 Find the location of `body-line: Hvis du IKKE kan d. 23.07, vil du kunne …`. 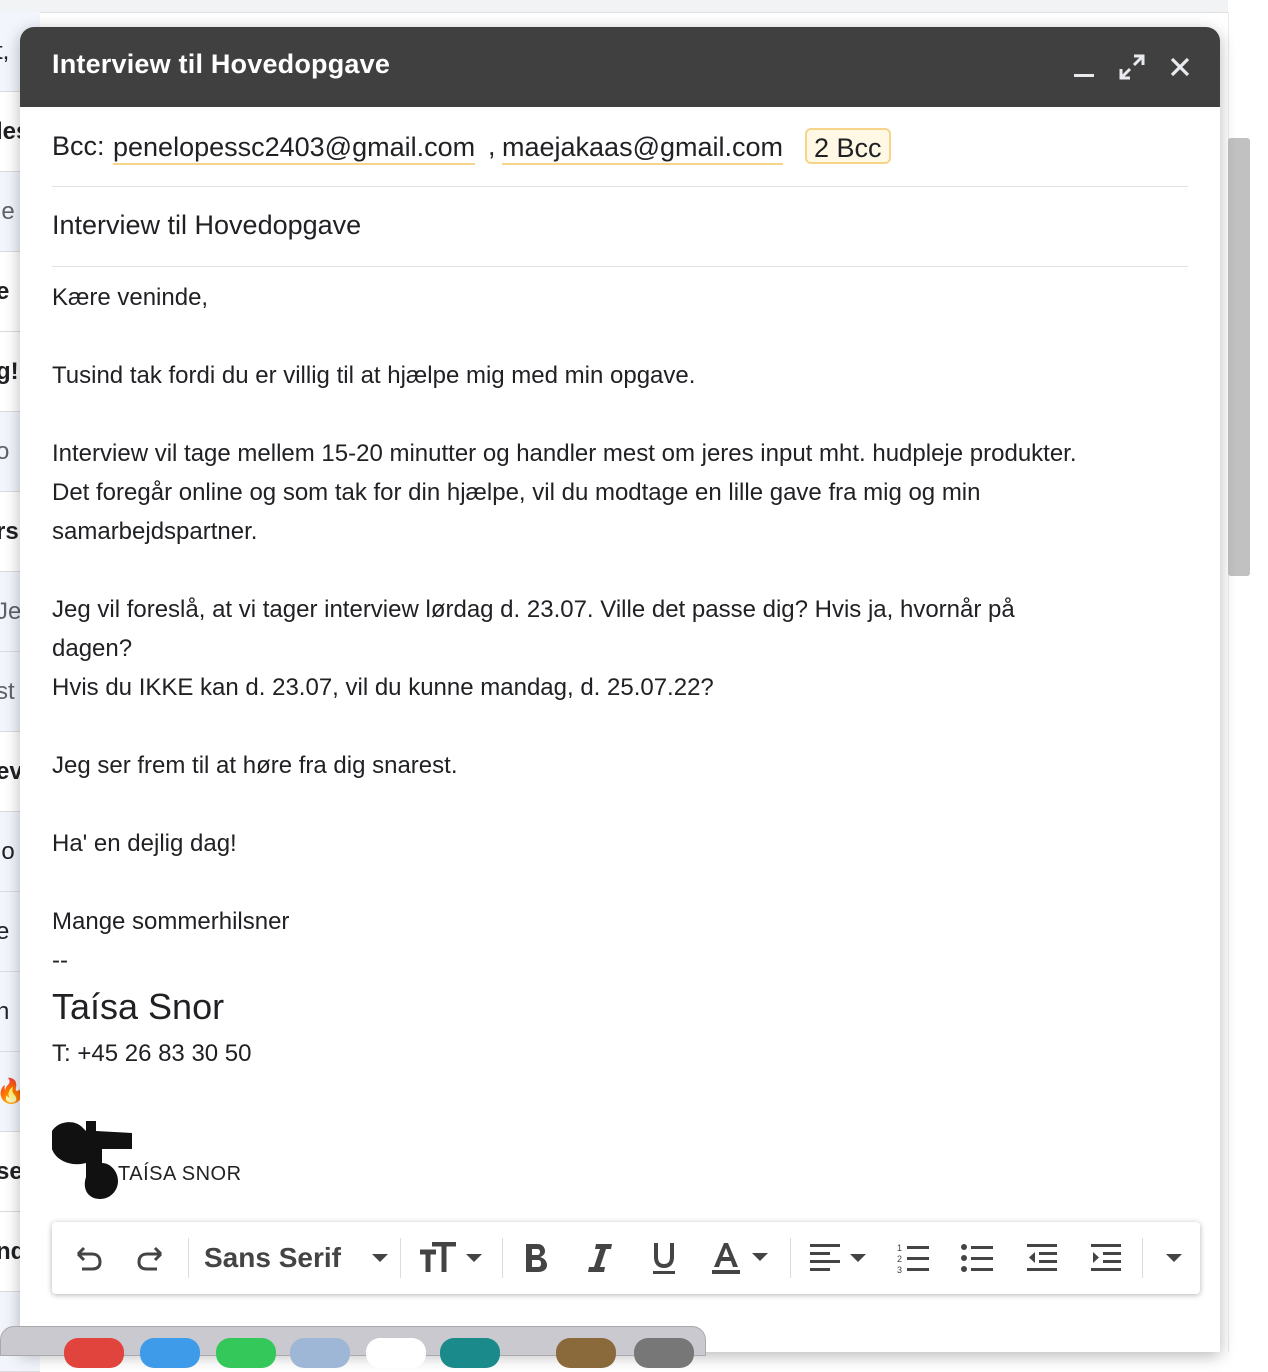

body-line: Hvis du IKKE kan d. 23.07, vil du kunne … is located at coordinates (383, 687).